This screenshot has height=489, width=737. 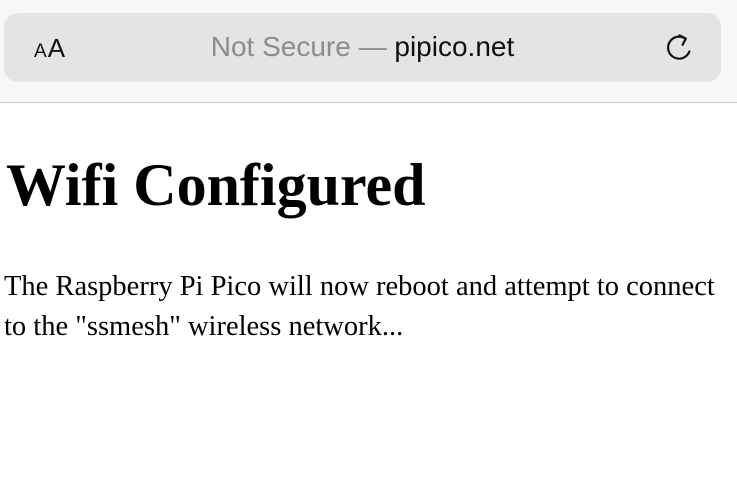 What do you see at coordinates (280, 46) in the screenshot?
I see `security-status: Not Secure` at bounding box center [280, 46].